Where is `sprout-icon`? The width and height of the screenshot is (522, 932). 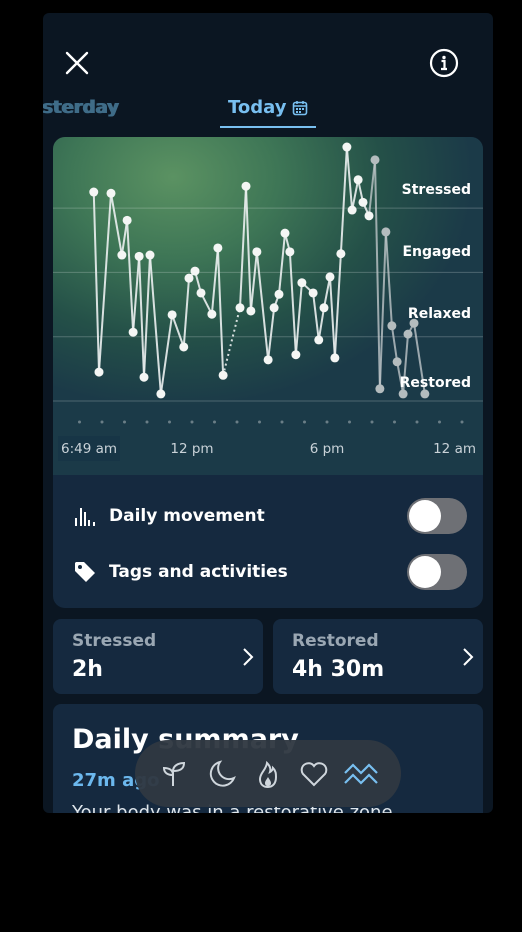 sprout-icon is located at coordinates (174, 773).